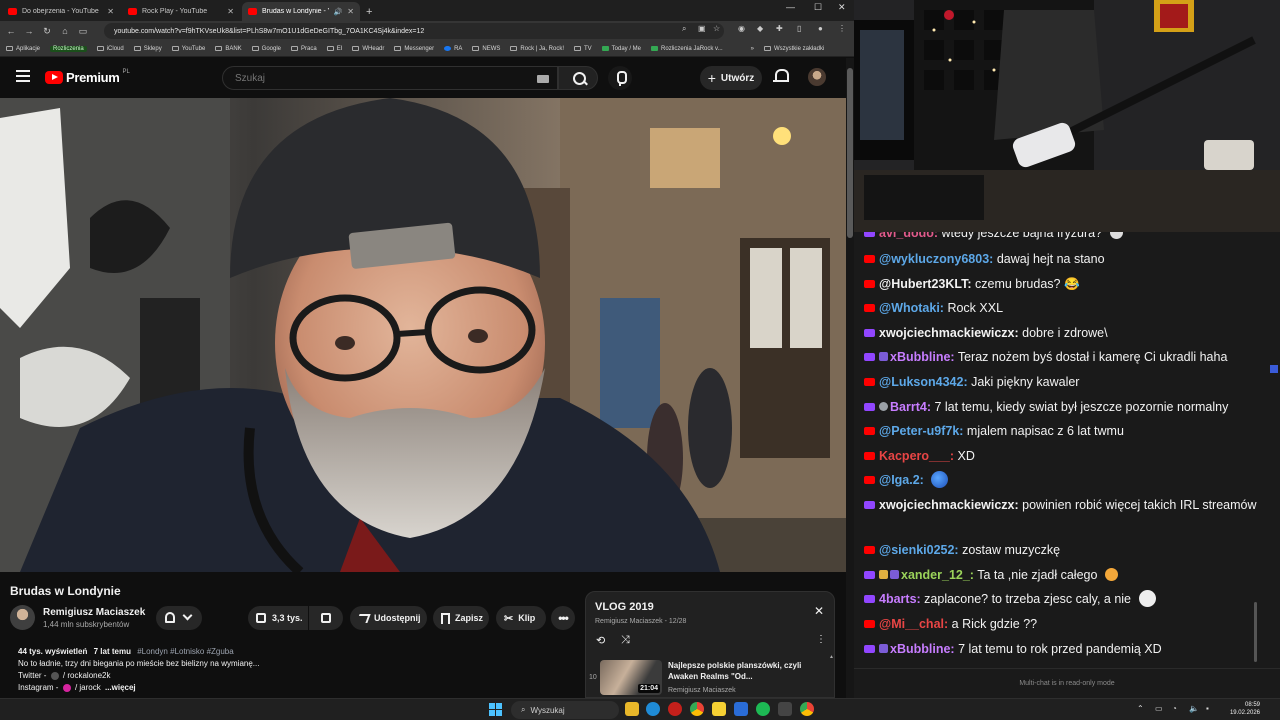 This screenshot has width=1280, height=720. What do you see at coordinates (631, 677) in the screenshot?
I see `playlist-item-thumbnail: 21:04` at bounding box center [631, 677].